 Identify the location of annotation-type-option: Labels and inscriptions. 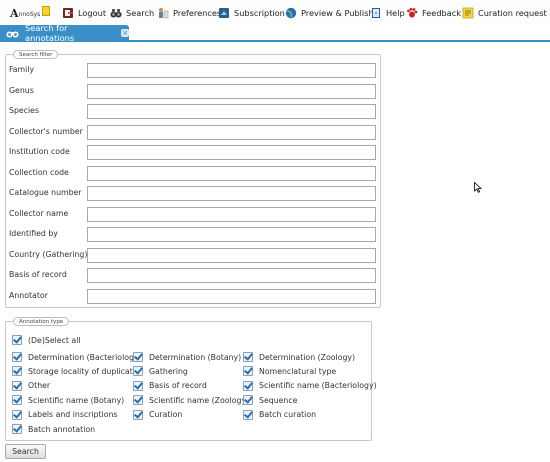
(65, 415).